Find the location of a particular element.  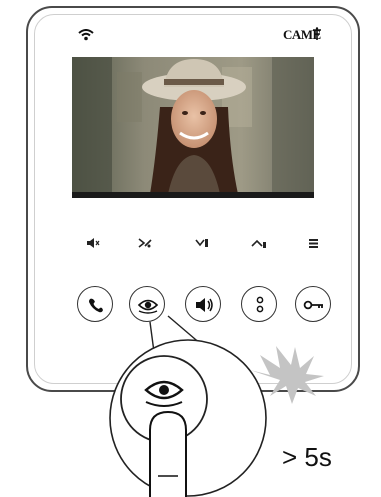

hold-duration-label: > 5s is located at coordinates (307, 457).